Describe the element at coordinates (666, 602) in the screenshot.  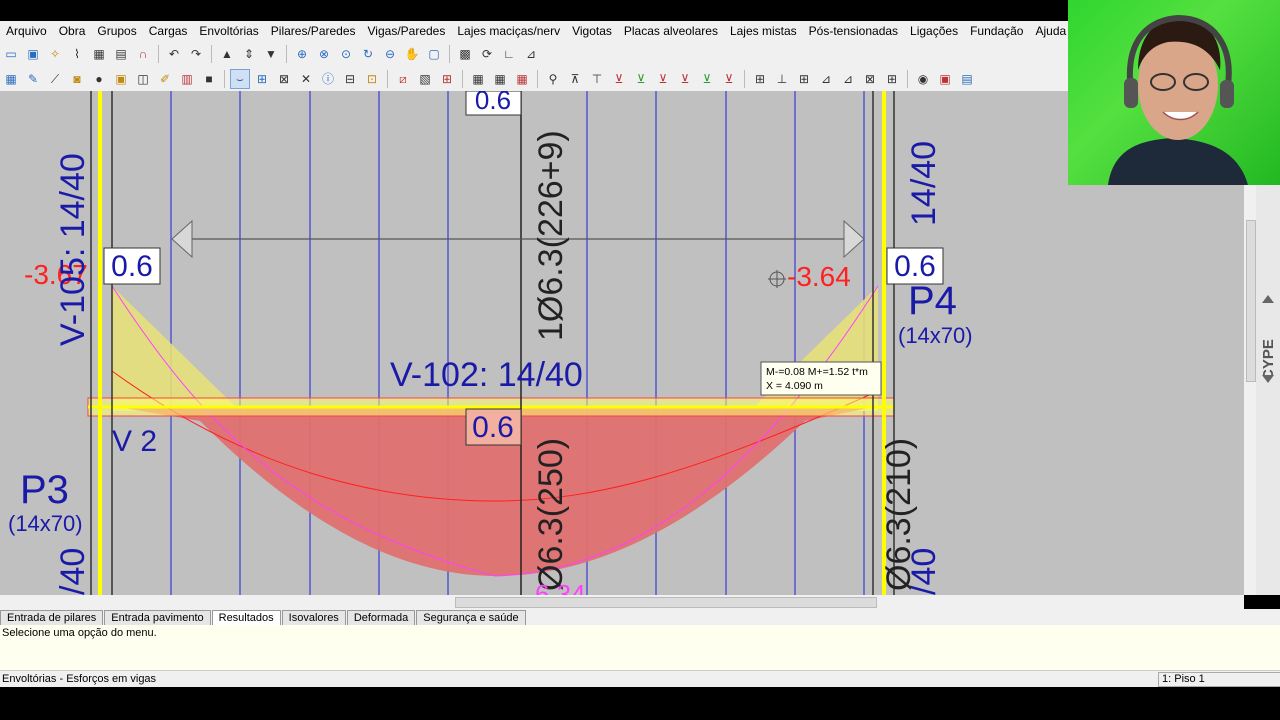
I see `horizontal-scroll-thumb` at that location.